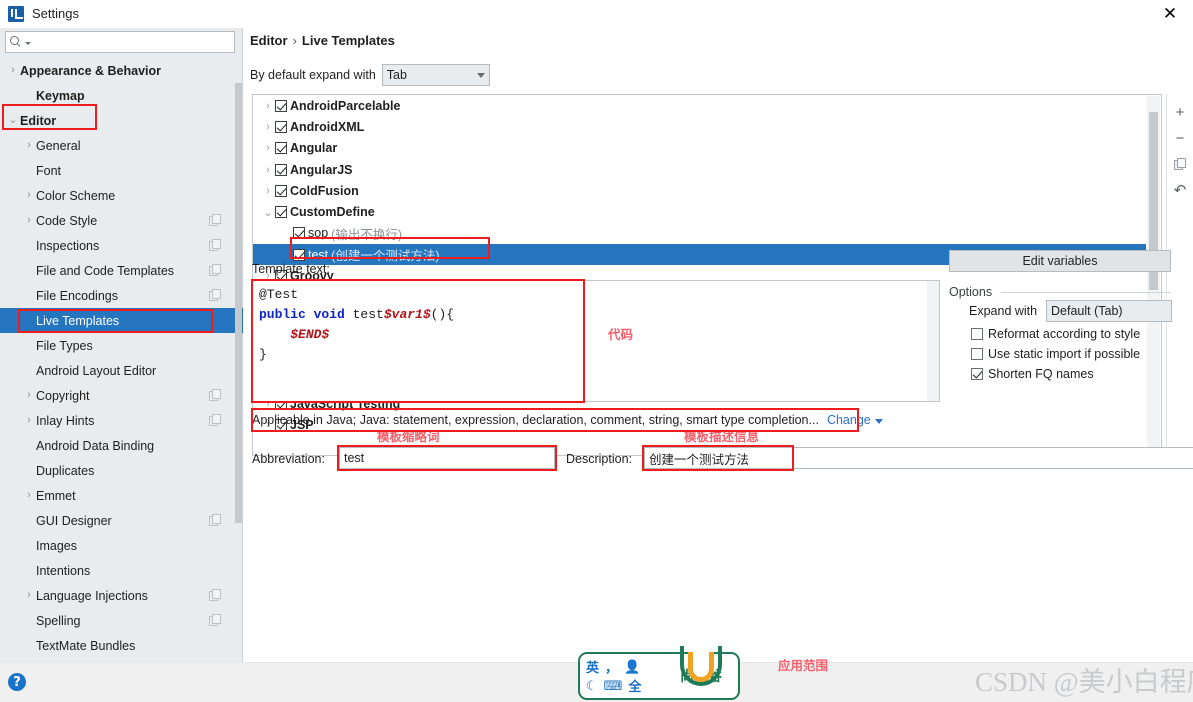 This screenshot has width=1193, height=702. What do you see at coordinates (1153, 275) in the screenshot?
I see `templates-scrollbar` at bounding box center [1153, 275].